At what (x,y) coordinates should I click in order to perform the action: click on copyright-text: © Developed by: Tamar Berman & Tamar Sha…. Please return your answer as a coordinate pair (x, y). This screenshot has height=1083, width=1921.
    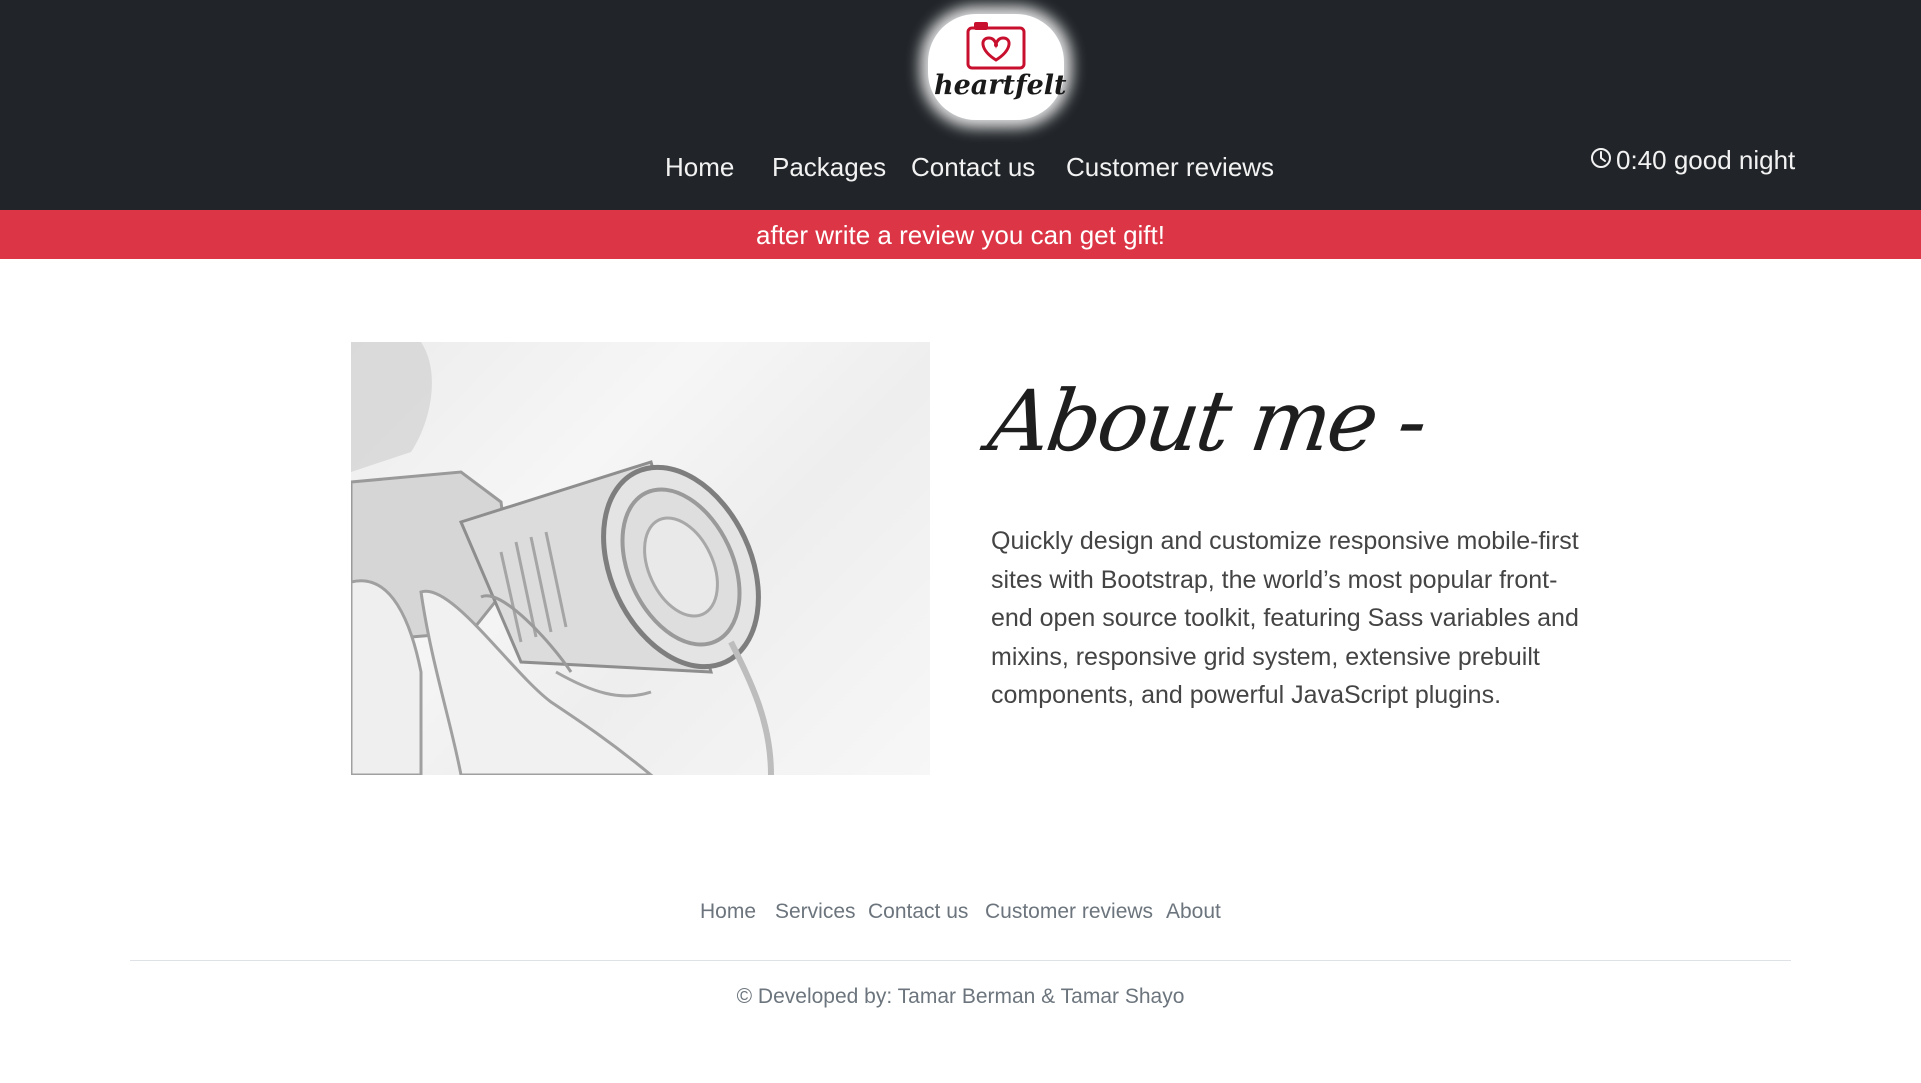
    Looking at the image, I should click on (960, 996).